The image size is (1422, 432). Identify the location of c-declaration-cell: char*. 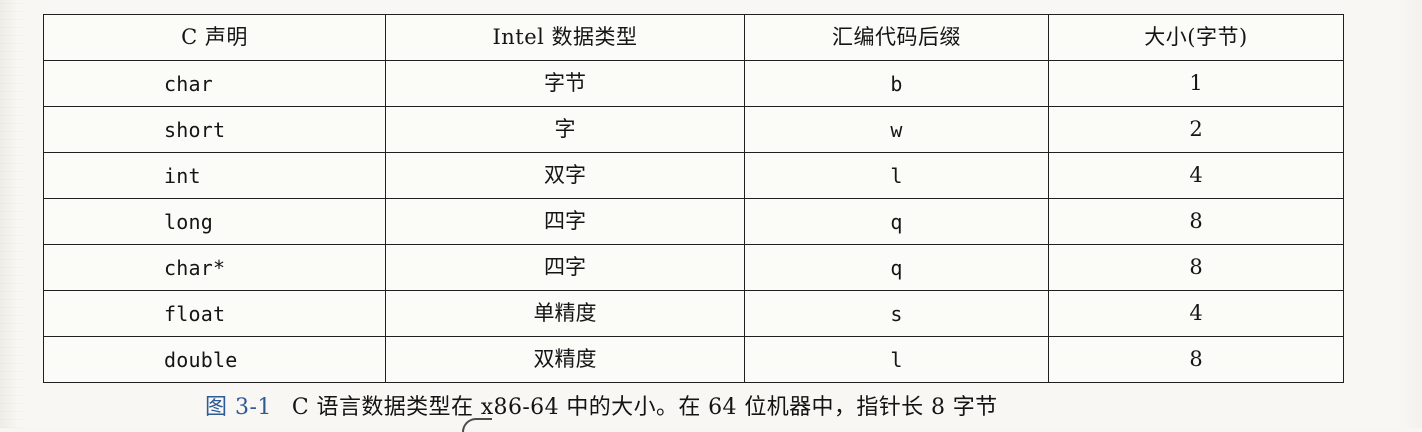
(214, 267).